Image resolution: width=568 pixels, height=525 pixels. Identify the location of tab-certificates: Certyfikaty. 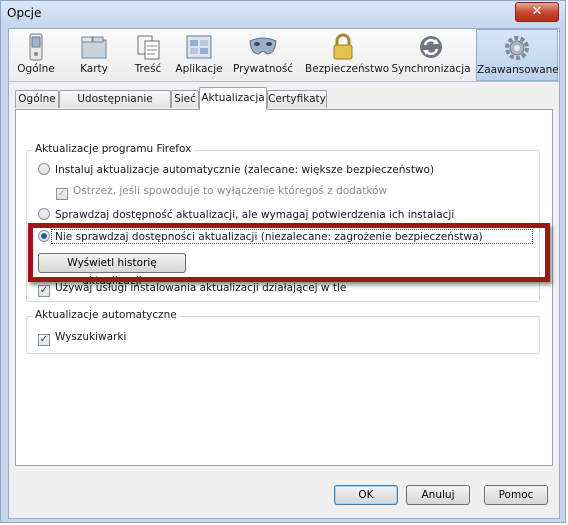
(297, 99).